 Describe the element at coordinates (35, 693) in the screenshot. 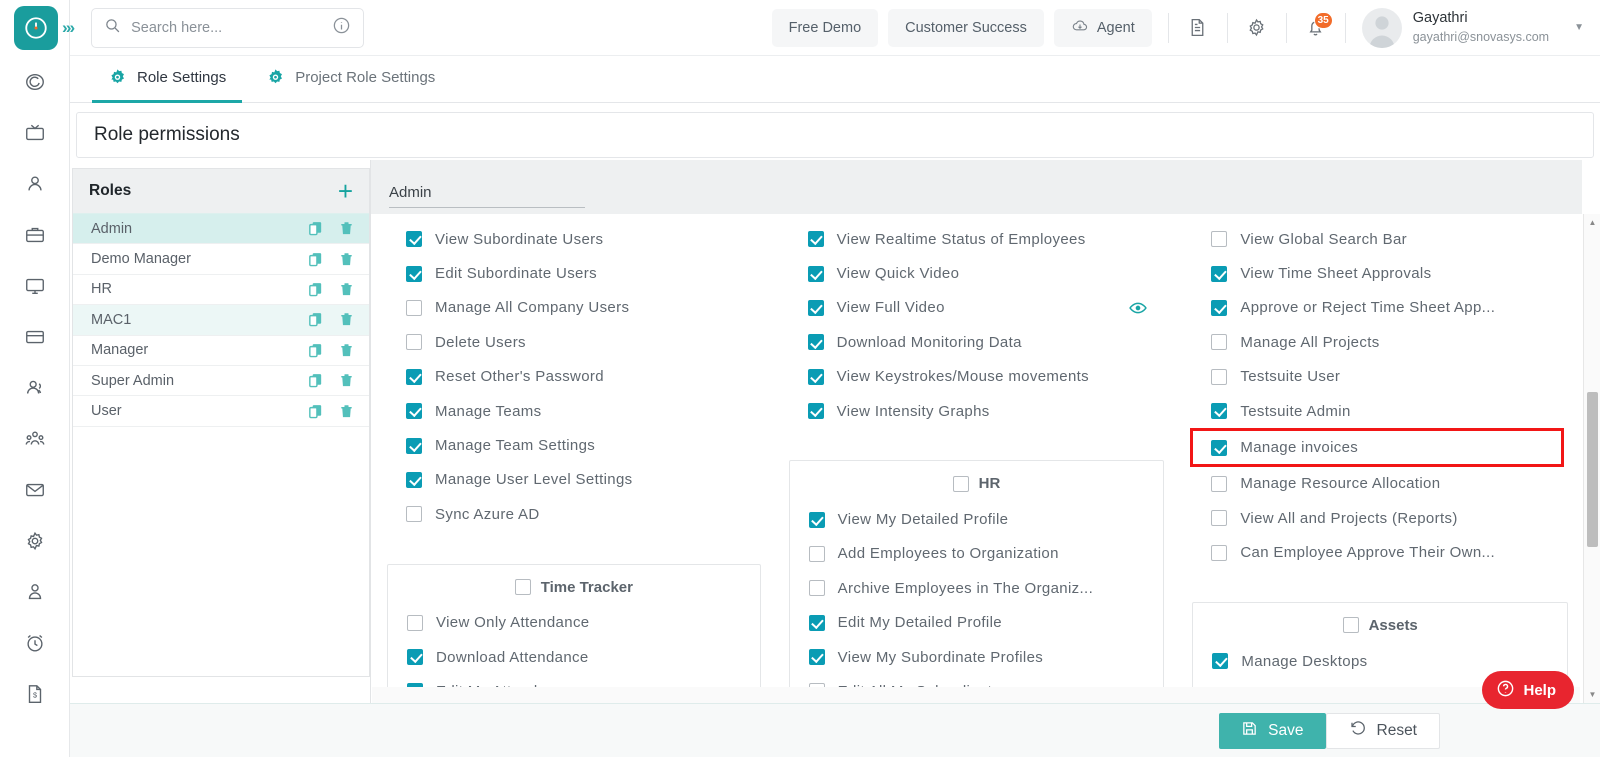

I see `sidebar-item-invoices: $` at that location.